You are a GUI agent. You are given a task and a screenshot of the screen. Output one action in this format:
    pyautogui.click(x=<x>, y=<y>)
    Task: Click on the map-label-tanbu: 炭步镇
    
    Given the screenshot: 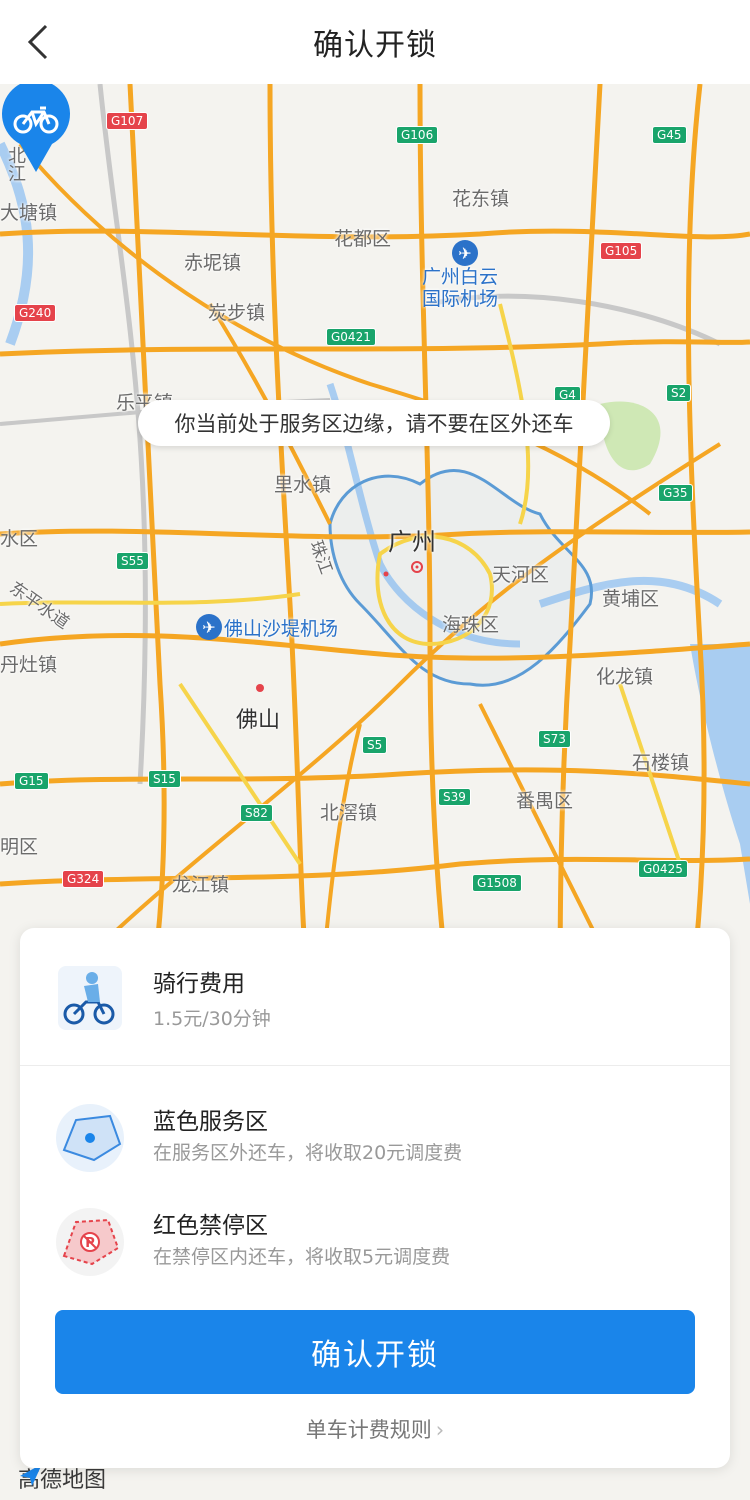 What is the action you would take?
    pyautogui.click(x=237, y=313)
    